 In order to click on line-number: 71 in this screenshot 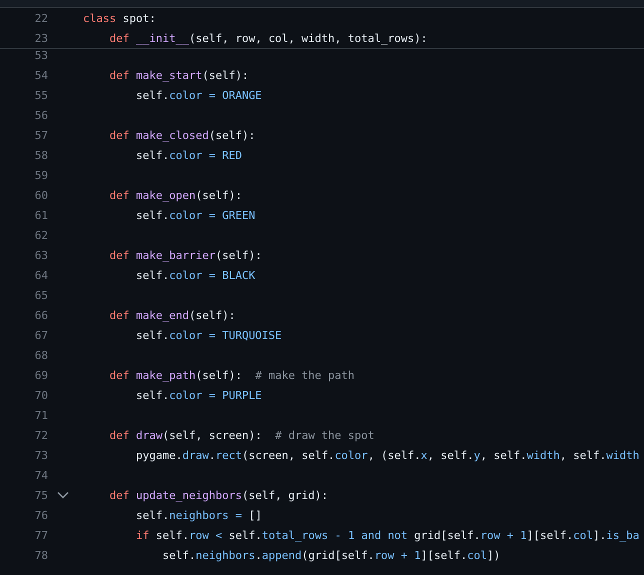, I will do `click(41, 415)`.